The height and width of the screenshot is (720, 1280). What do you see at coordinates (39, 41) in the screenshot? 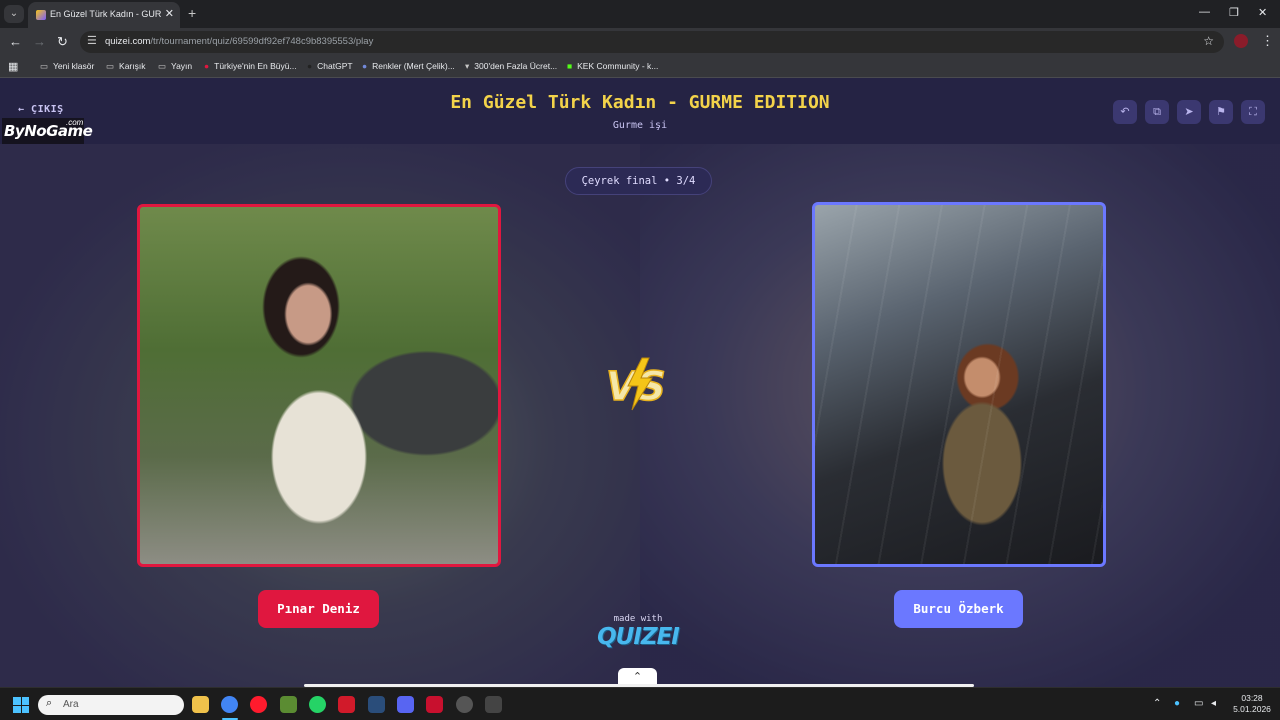
I see `forward-arrow-icon: →` at bounding box center [39, 41].